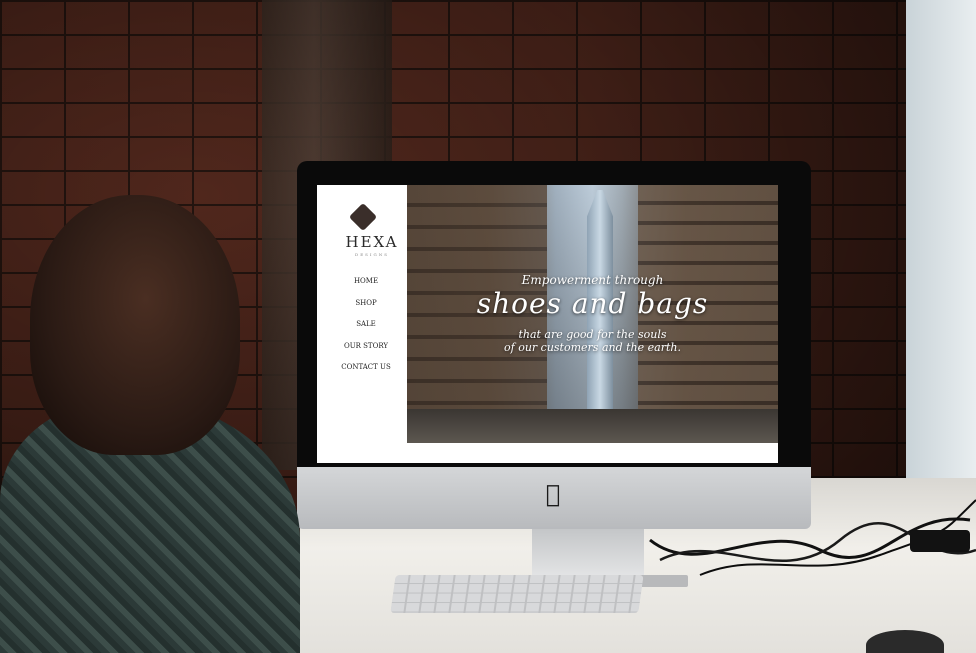 This screenshot has width=976, height=653. Describe the element at coordinates (592, 426) in the screenshot. I see `hero-street` at that location.